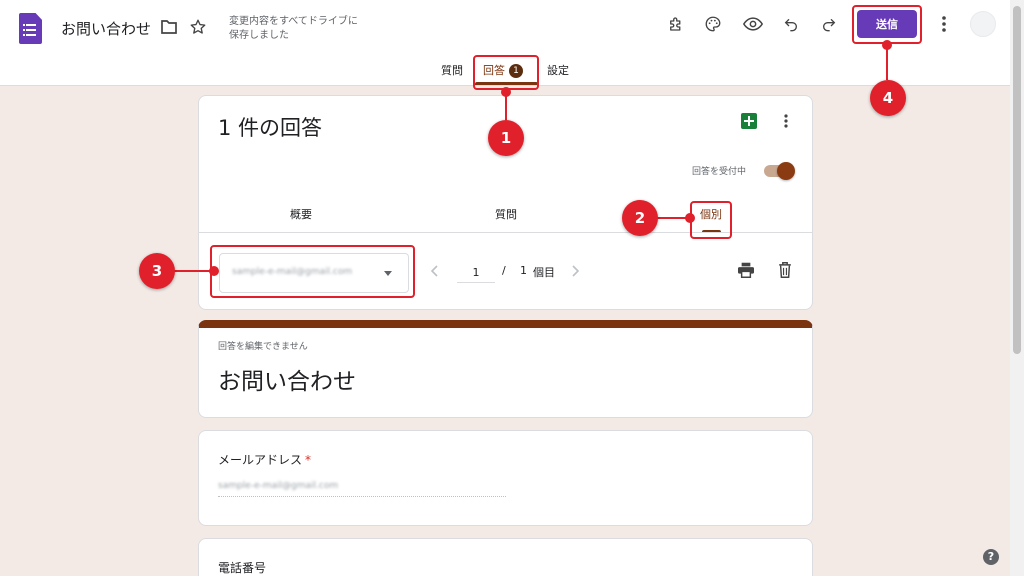 Image resolution: width=1024 pixels, height=576 pixels. I want to click on response-page-input, so click(476, 273).